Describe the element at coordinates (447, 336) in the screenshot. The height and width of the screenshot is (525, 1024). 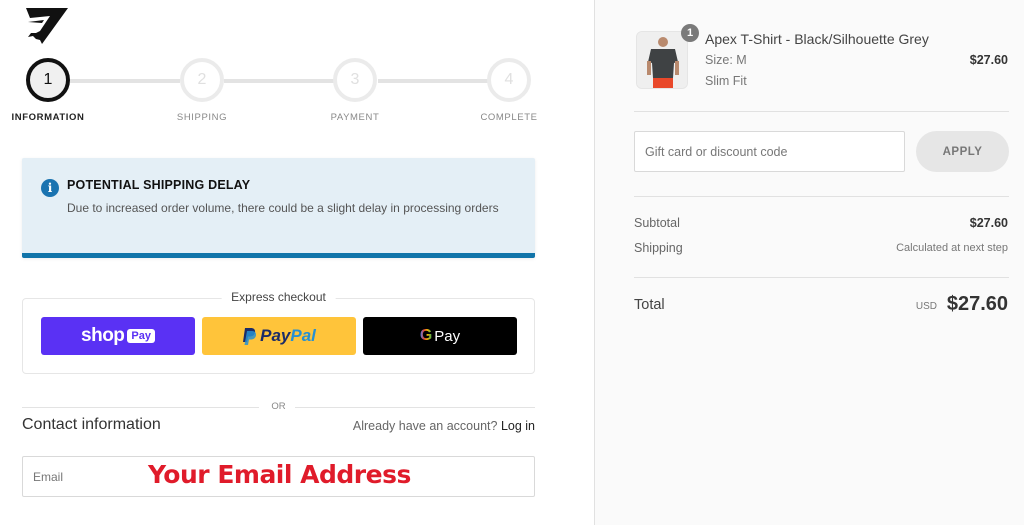
I see `google-pay-text: Pay` at that location.